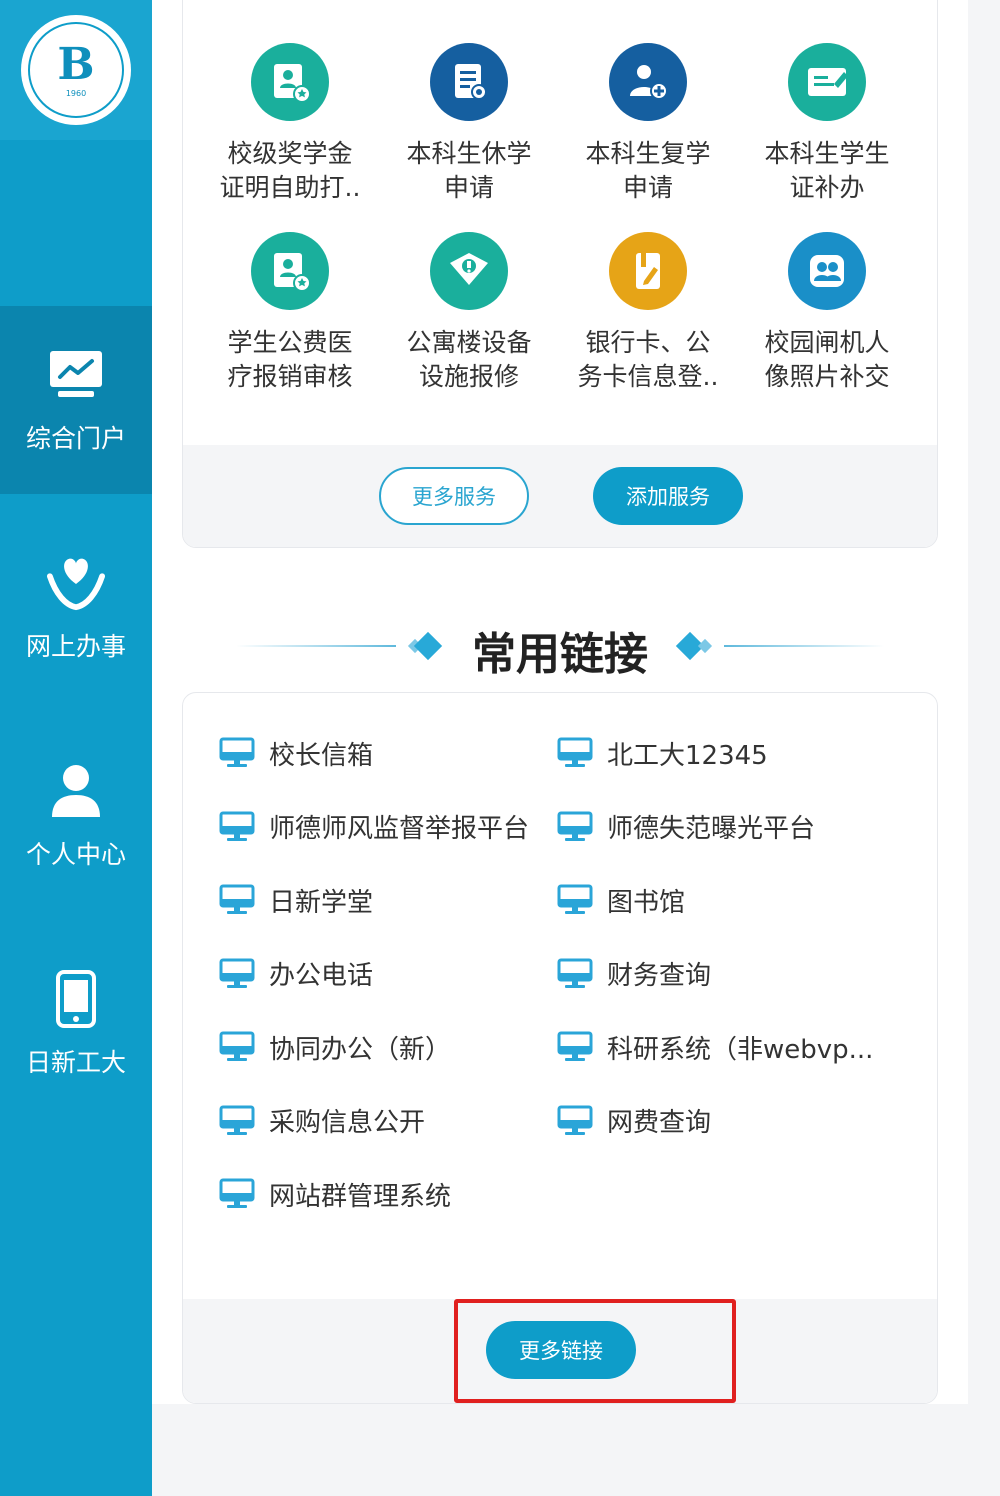  I want to click on link-item: 日新学堂, so click(296, 900).